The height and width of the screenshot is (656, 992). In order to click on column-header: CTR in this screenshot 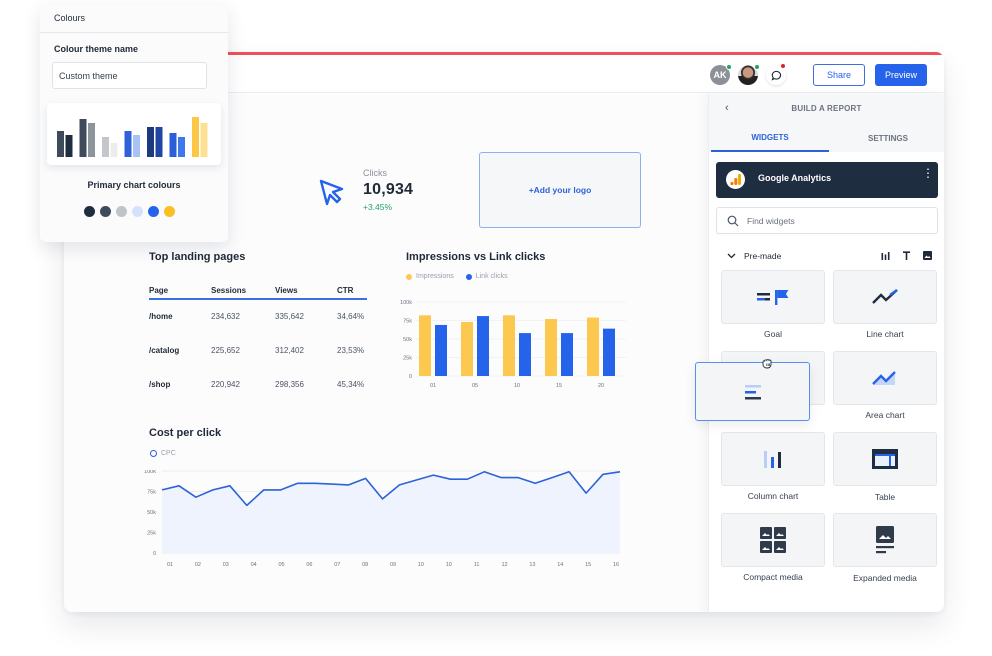, I will do `click(352, 291)`.